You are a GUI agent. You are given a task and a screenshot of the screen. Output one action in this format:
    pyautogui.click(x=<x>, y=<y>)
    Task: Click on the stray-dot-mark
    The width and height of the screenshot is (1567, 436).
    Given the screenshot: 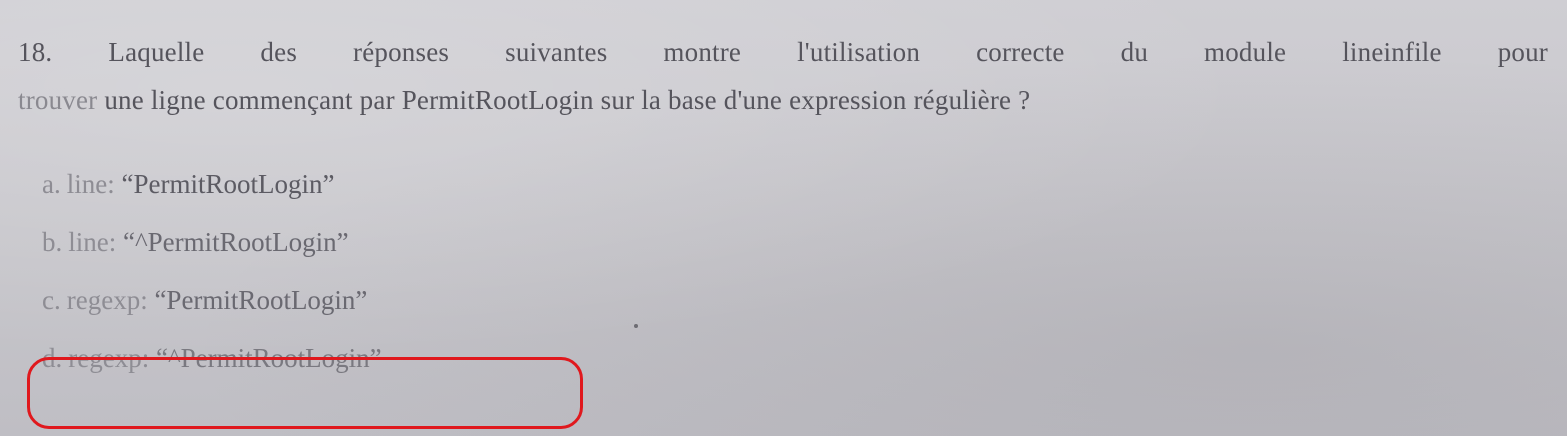 What is the action you would take?
    pyautogui.click(x=636, y=326)
    